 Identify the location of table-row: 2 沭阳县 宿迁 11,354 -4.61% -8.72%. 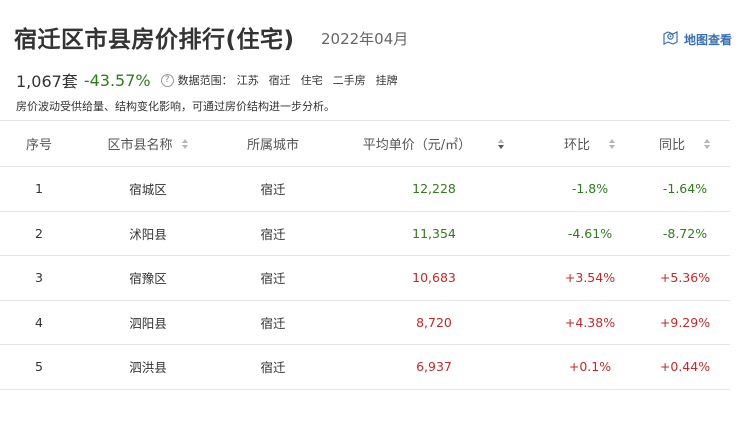
(365, 234).